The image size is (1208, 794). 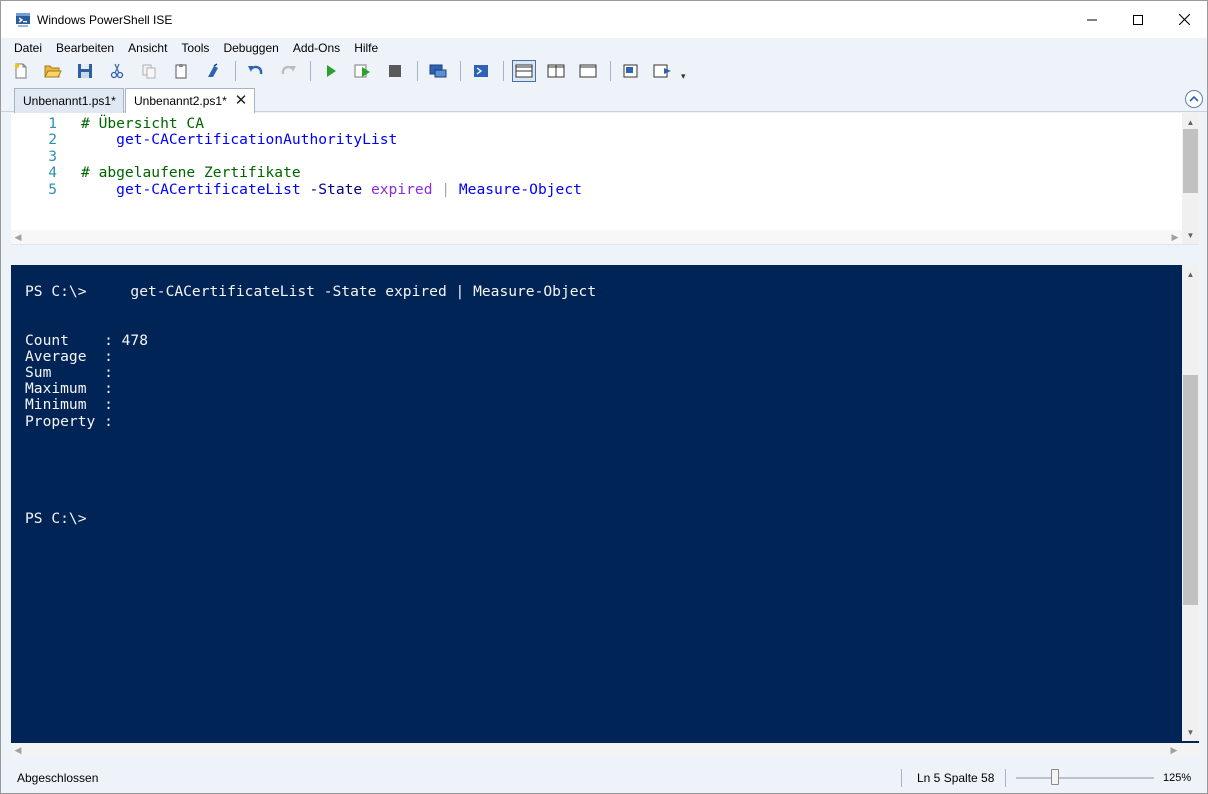 I want to click on tab-unbenannt2: Unbenannt2.ps1* ✕, so click(x=190, y=100).